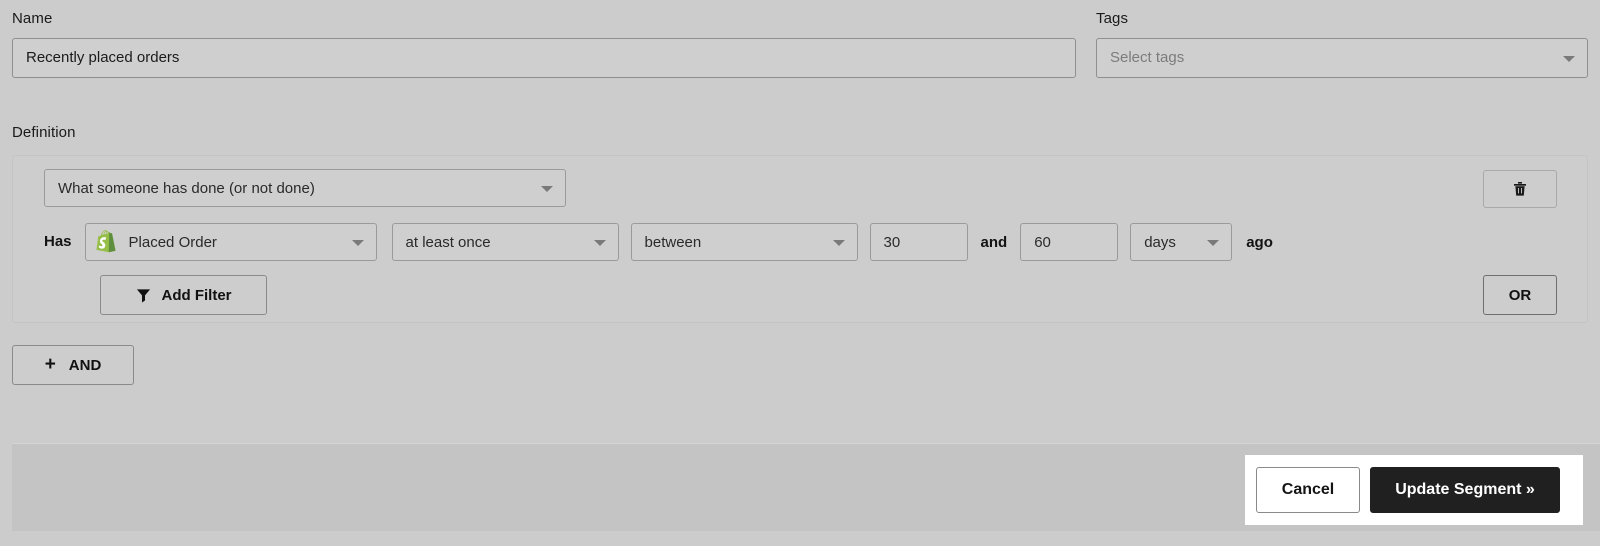 This screenshot has width=1600, height=546. What do you see at coordinates (544, 58) in the screenshot?
I see `segment-name-input: Recently placed orders` at bounding box center [544, 58].